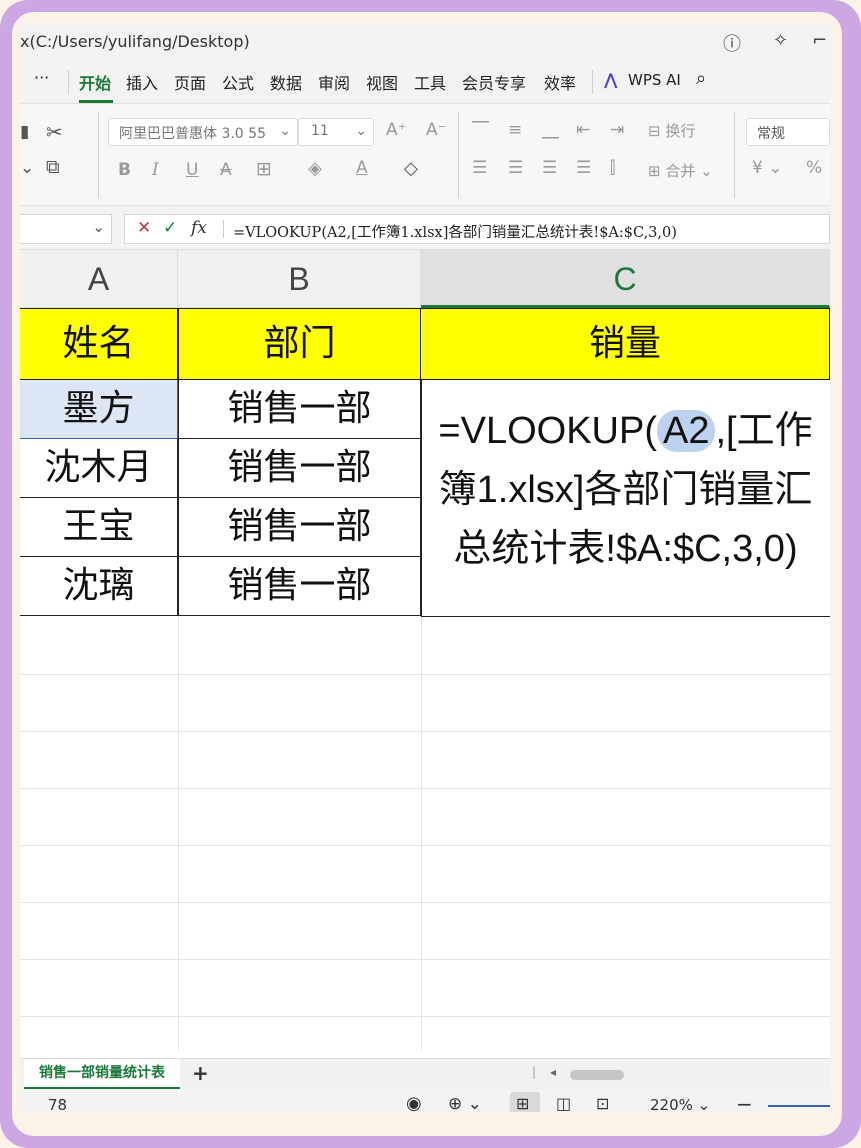 Image resolution: width=861 pixels, height=1148 pixels. I want to click on number-format-select: 常规, so click(788, 132).